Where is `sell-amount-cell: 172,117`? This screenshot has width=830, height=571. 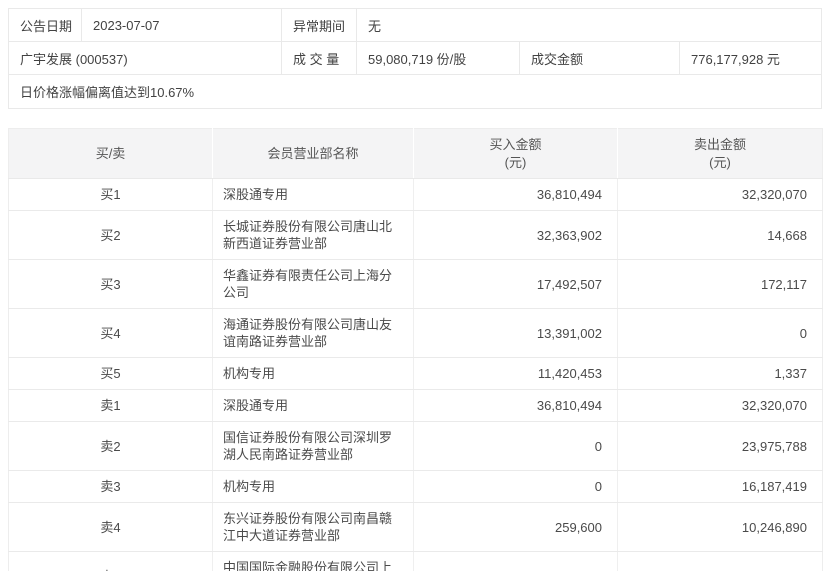
sell-amount-cell: 172,117 is located at coordinates (720, 284).